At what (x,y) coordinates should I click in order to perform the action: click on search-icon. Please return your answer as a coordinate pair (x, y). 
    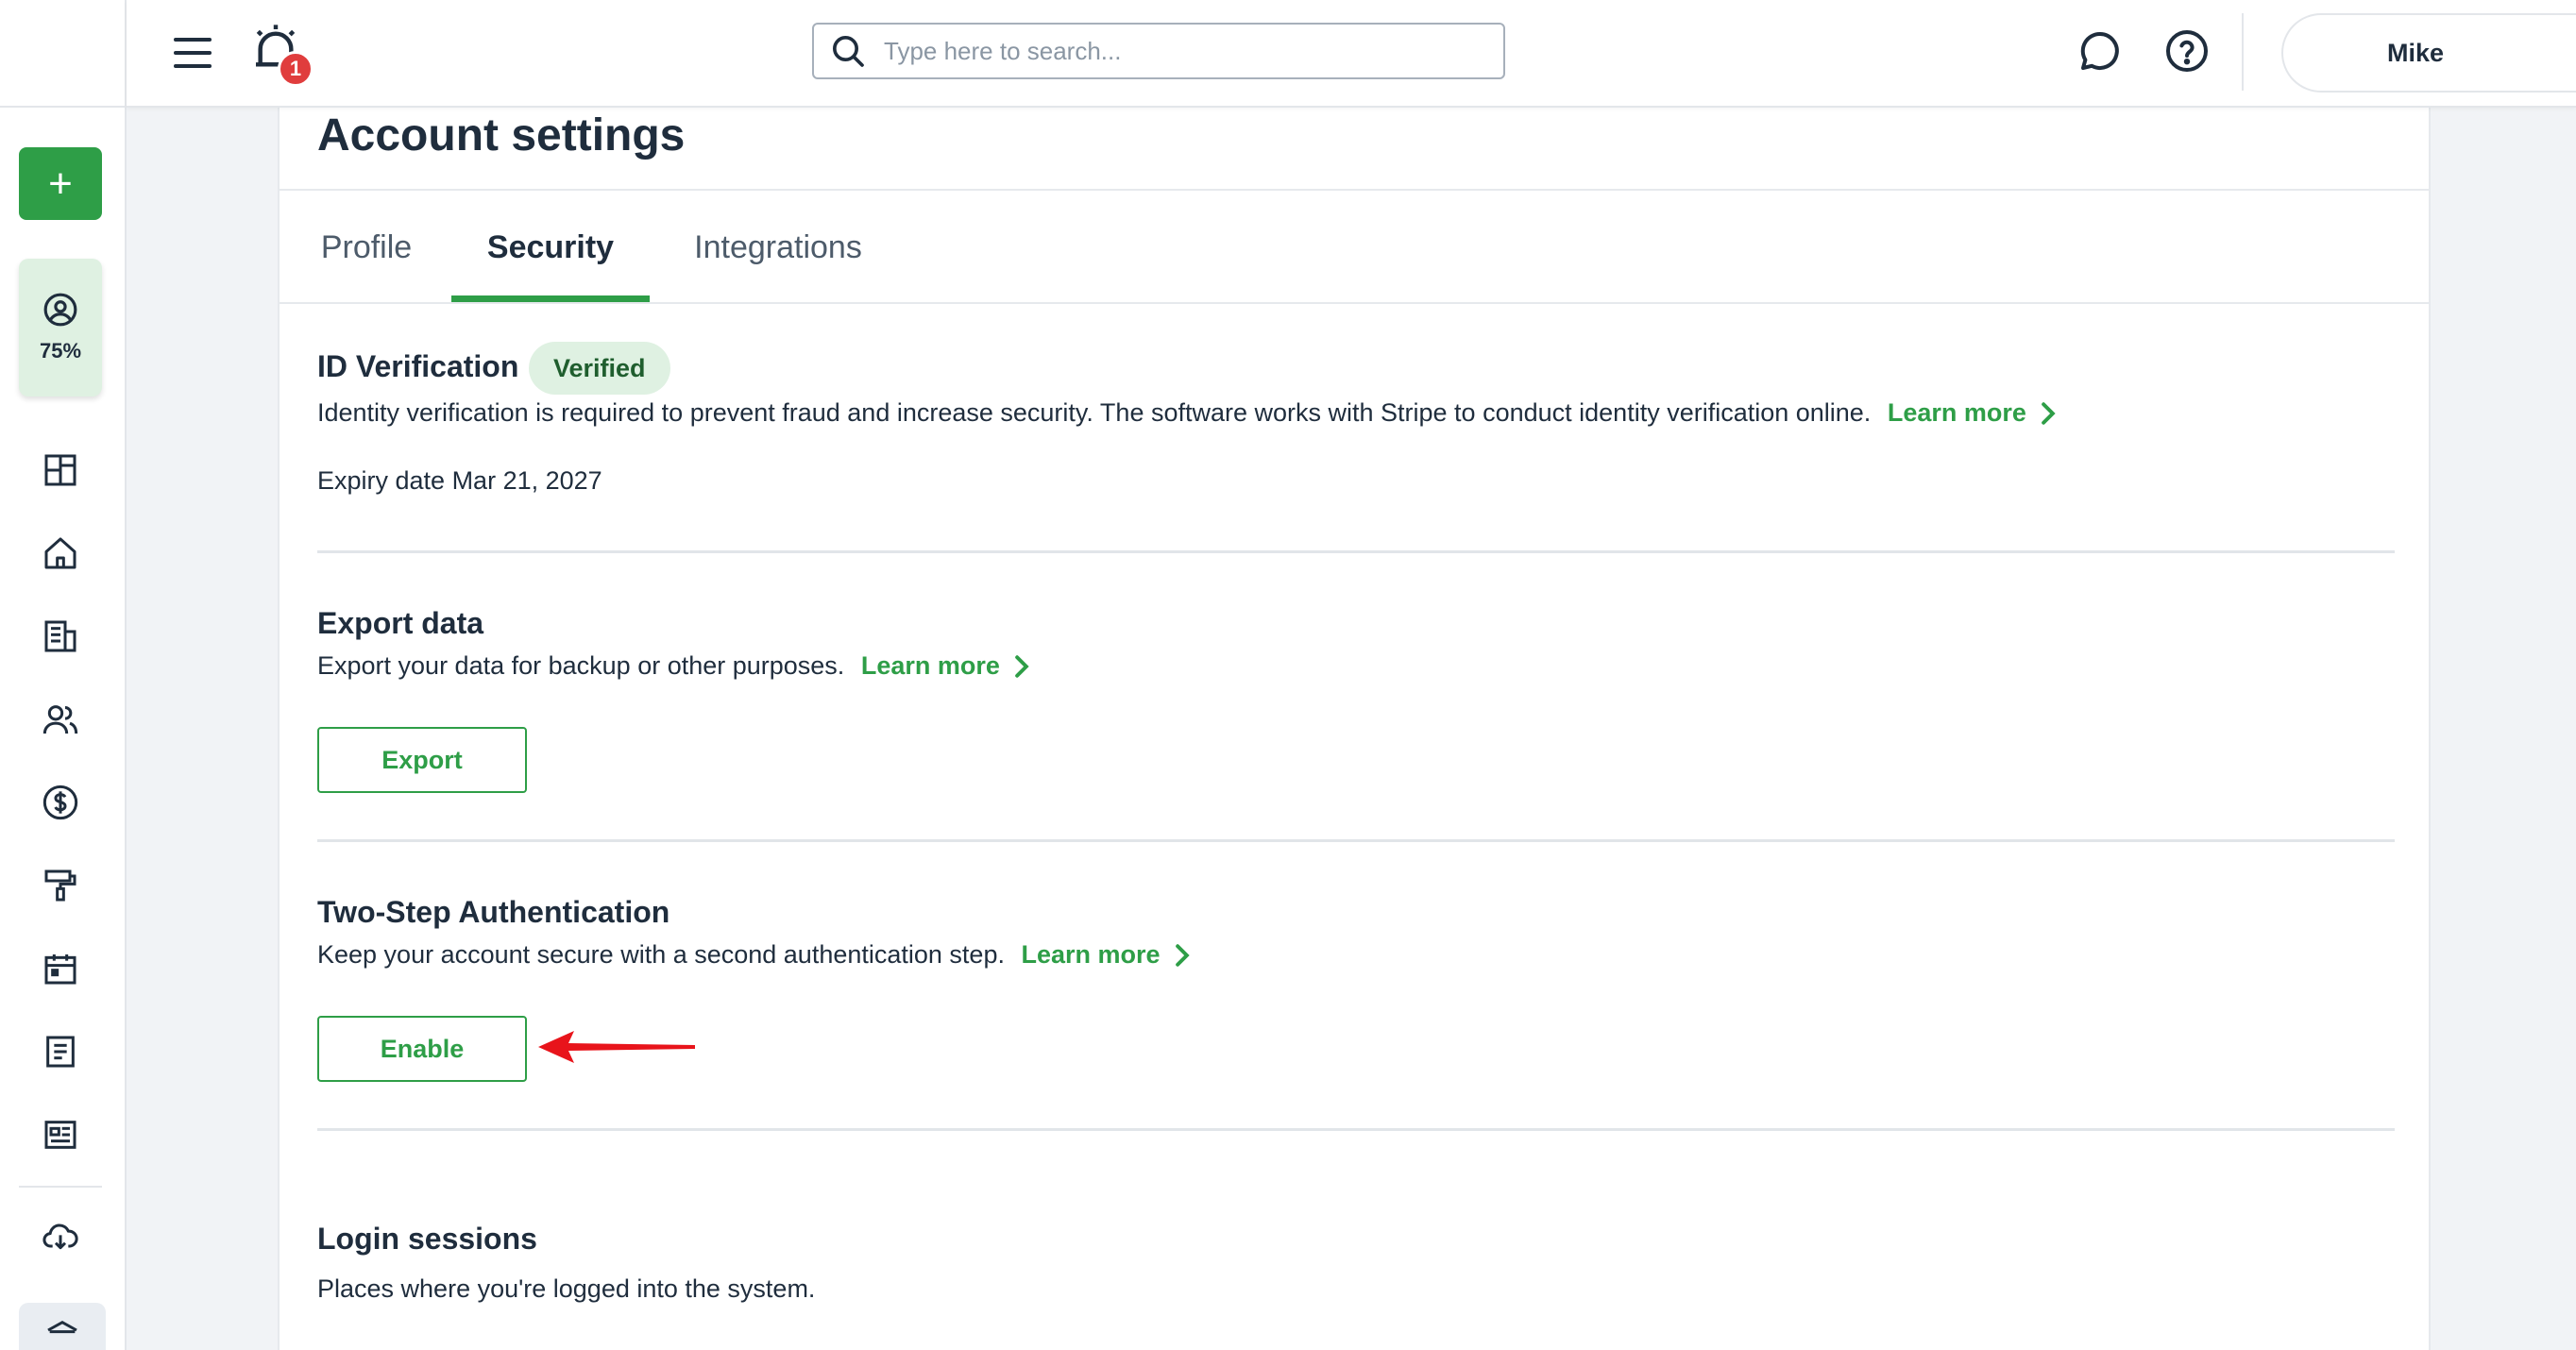
    Looking at the image, I should click on (848, 52).